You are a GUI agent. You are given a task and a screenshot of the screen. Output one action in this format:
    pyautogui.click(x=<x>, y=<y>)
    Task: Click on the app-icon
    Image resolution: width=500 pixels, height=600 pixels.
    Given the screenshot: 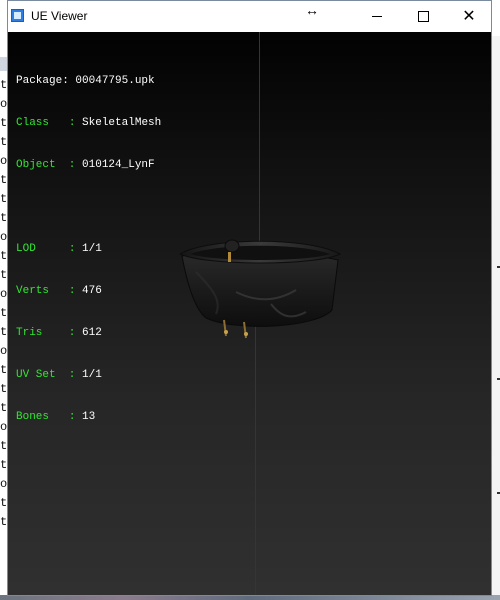 What is the action you would take?
    pyautogui.click(x=17, y=15)
    